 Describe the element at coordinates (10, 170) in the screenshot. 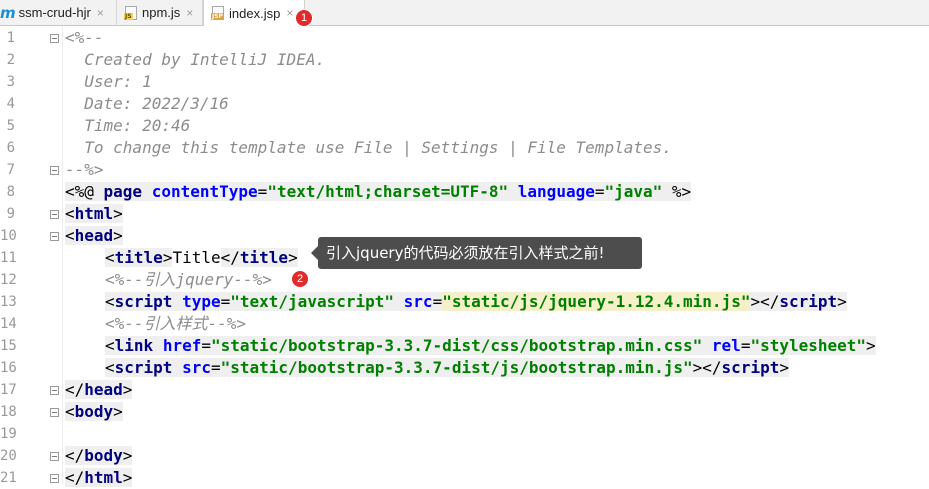

I see `line-number: 7` at that location.